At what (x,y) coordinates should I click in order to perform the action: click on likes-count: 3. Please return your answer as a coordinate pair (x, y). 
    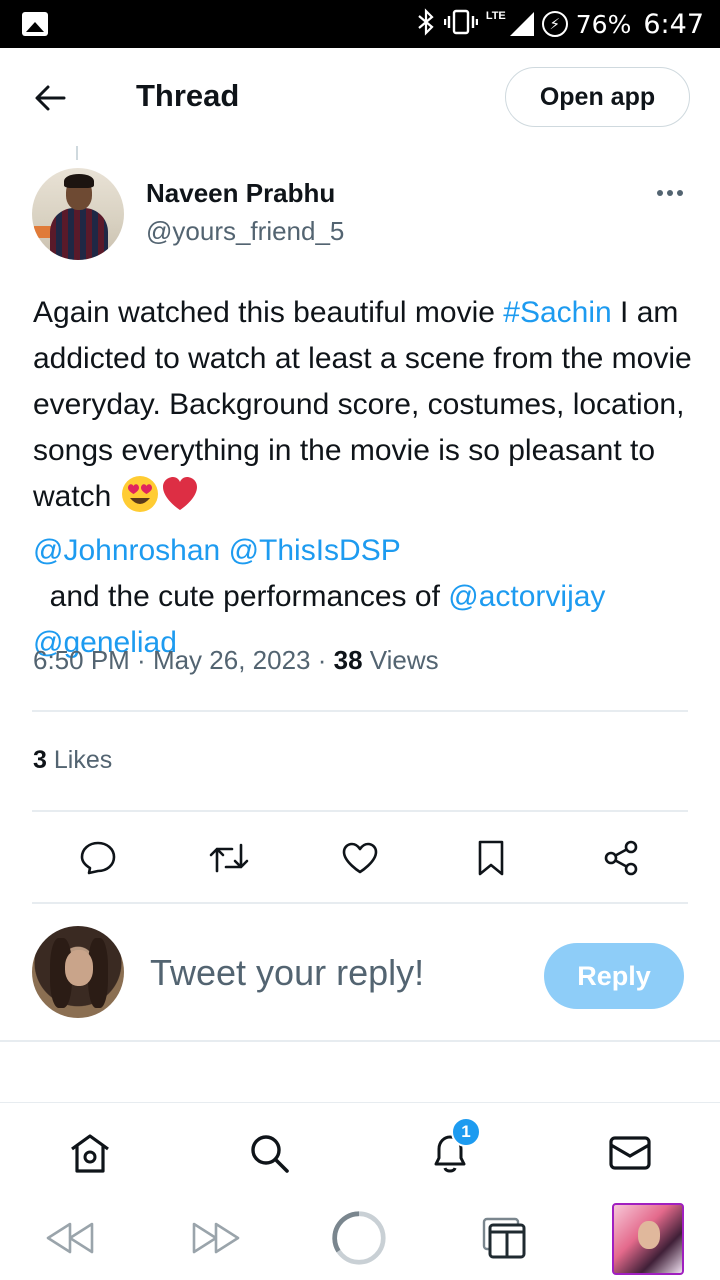
    Looking at the image, I should click on (40, 760).